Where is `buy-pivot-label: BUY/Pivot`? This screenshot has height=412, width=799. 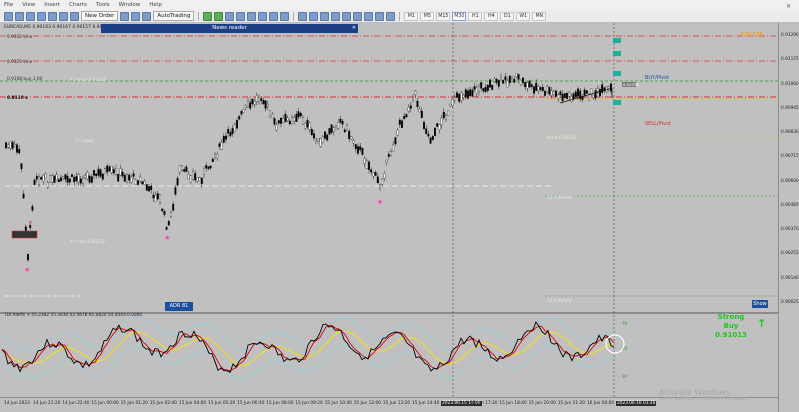 buy-pivot-label: BUY/Pivot is located at coordinates (657, 78).